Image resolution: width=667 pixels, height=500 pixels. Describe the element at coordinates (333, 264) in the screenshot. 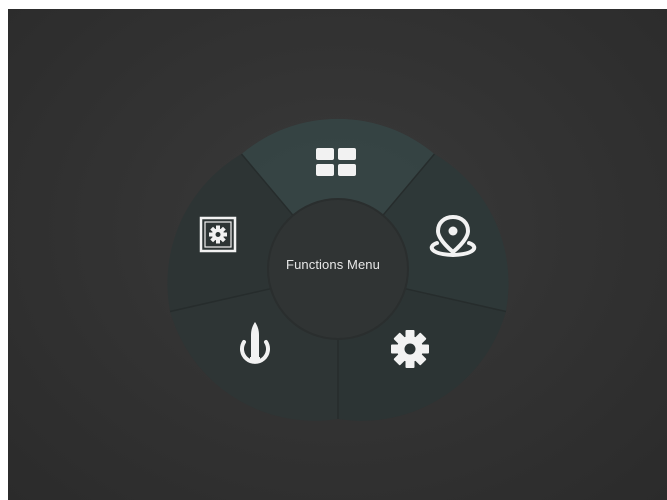

I see `menu-center-label: Functions Menu` at that location.